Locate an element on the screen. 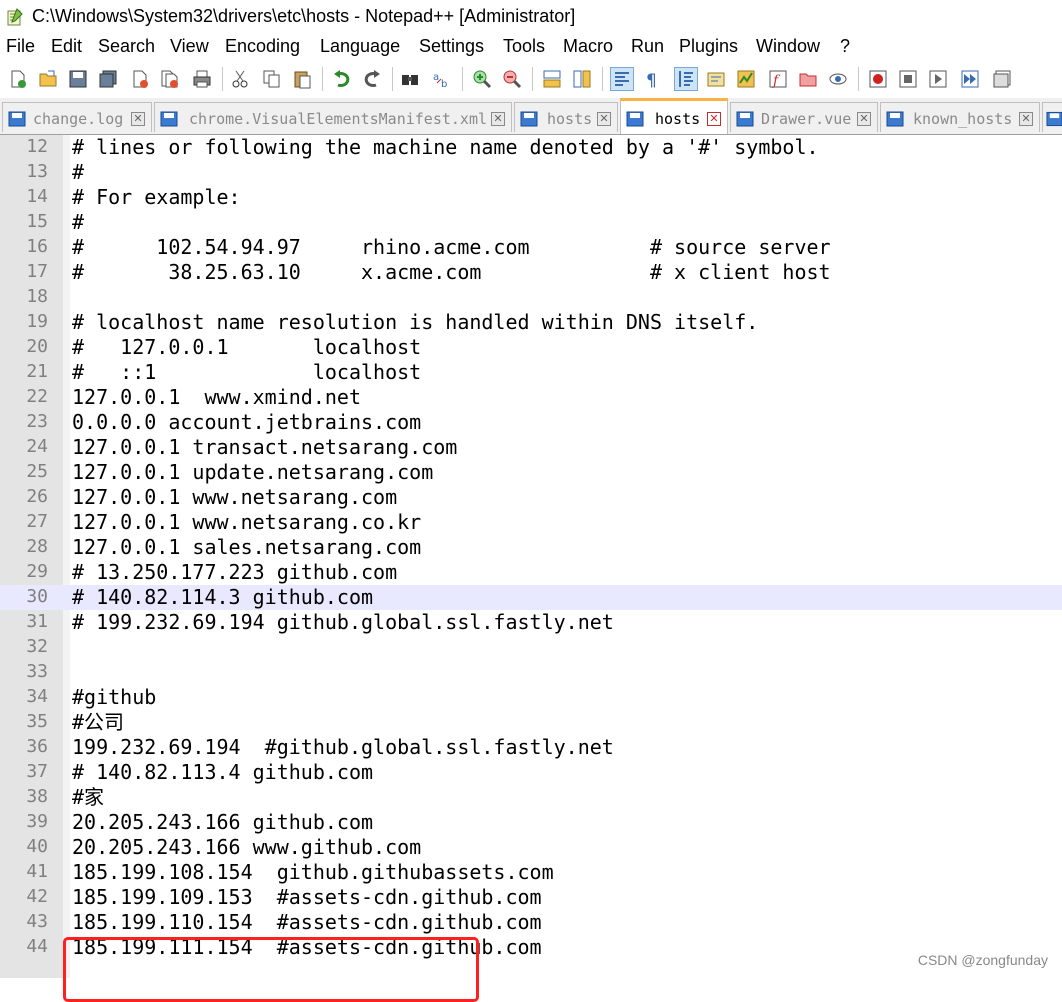 This screenshot has height=1002, width=1062. line-text: 127.0.0.1 sales.netsarang.com is located at coordinates (246, 547).